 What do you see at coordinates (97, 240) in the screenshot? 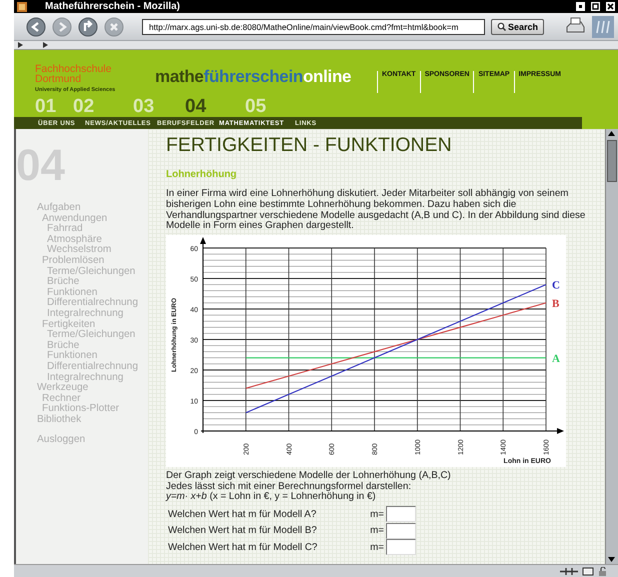
I see `sidebar-item: Atmosphäre` at bounding box center [97, 240].